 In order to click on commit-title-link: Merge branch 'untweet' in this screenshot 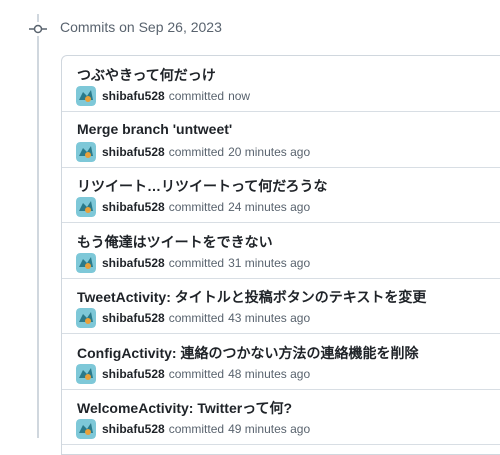, I will do `click(154, 129)`.